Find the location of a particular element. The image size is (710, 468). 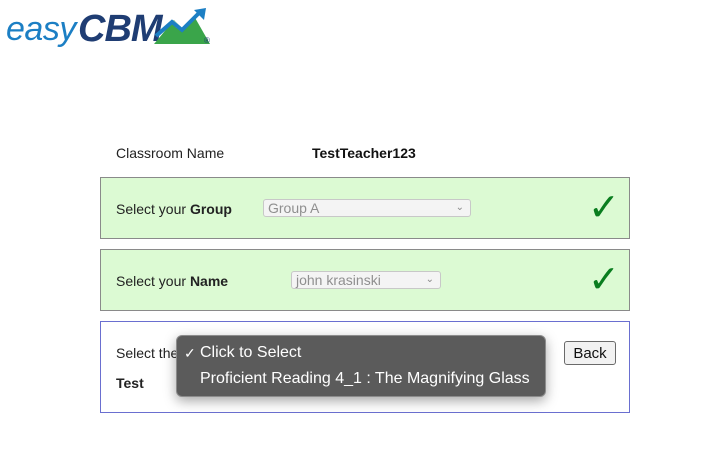

checkmark-icon: ✓ is located at coordinates (190, 353).